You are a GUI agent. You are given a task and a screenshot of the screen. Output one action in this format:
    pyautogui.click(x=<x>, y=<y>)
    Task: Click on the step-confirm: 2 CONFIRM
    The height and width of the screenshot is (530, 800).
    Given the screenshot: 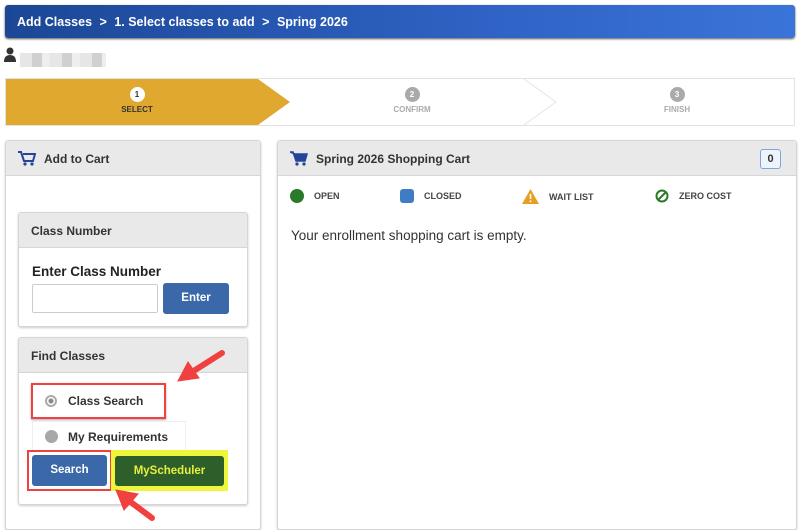 What is the action you would take?
    pyautogui.click(x=412, y=102)
    